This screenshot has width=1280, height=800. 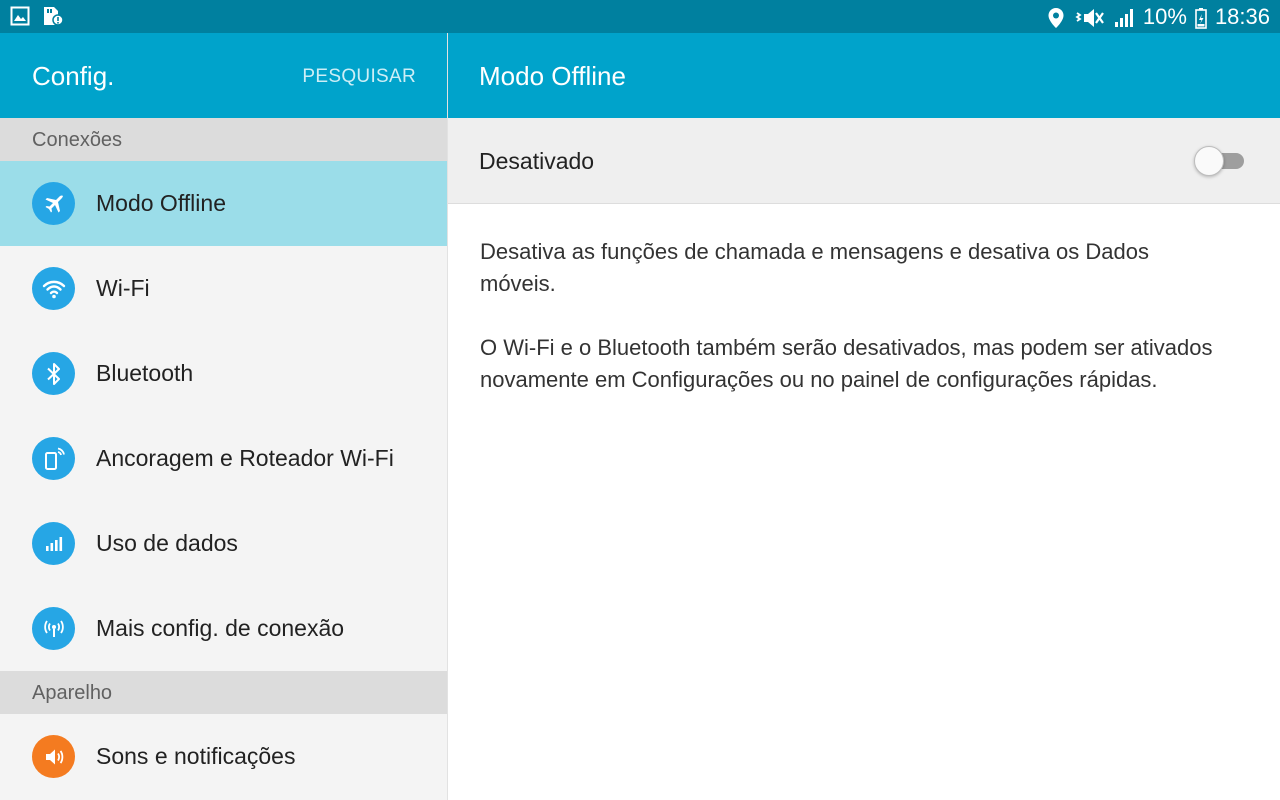 What do you see at coordinates (220, 628) in the screenshot?
I see `sidebar-item-label: Mais config. de conexão` at bounding box center [220, 628].